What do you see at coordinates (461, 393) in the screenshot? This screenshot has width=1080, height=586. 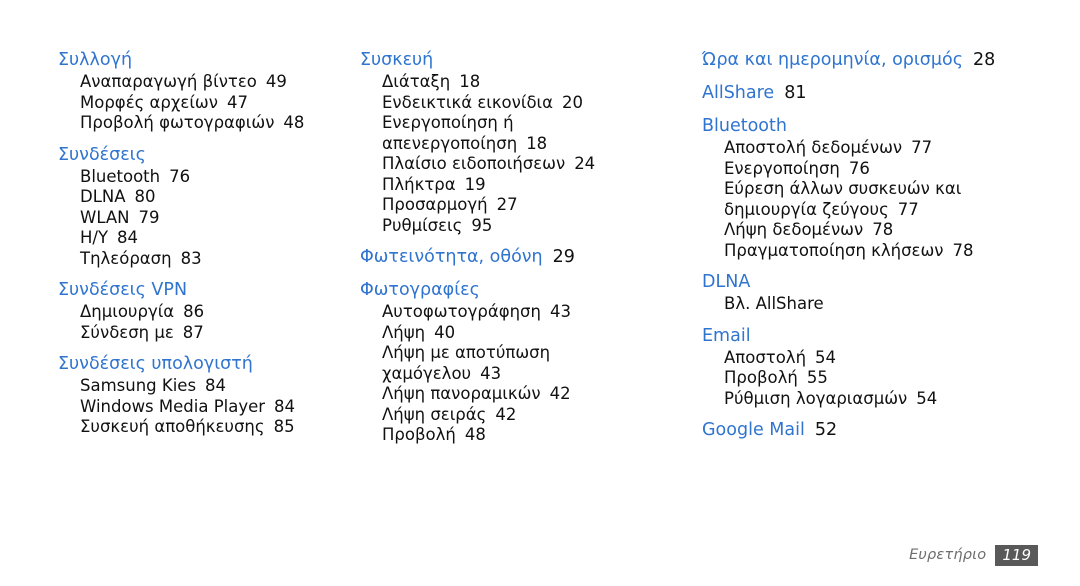 I see `index-entry-label: Λήψη πανοραμικών` at bounding box center [461, 393].